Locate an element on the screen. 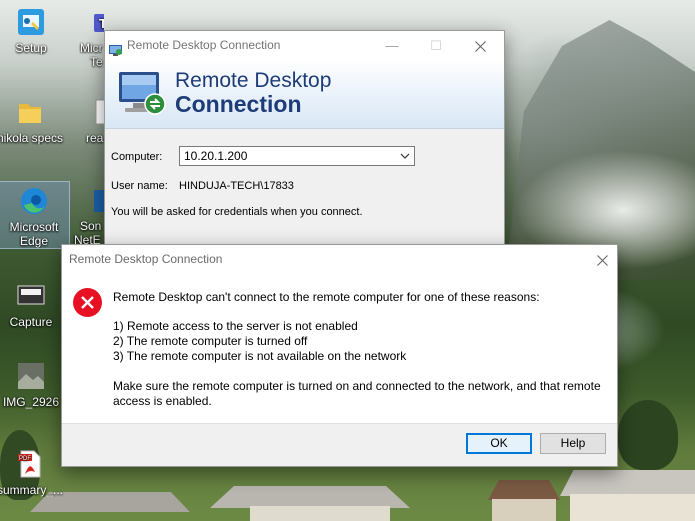 The image size is (695, 521). desktop-icon-nikola-specs: nikola specs is located at coordinates (32, 120).